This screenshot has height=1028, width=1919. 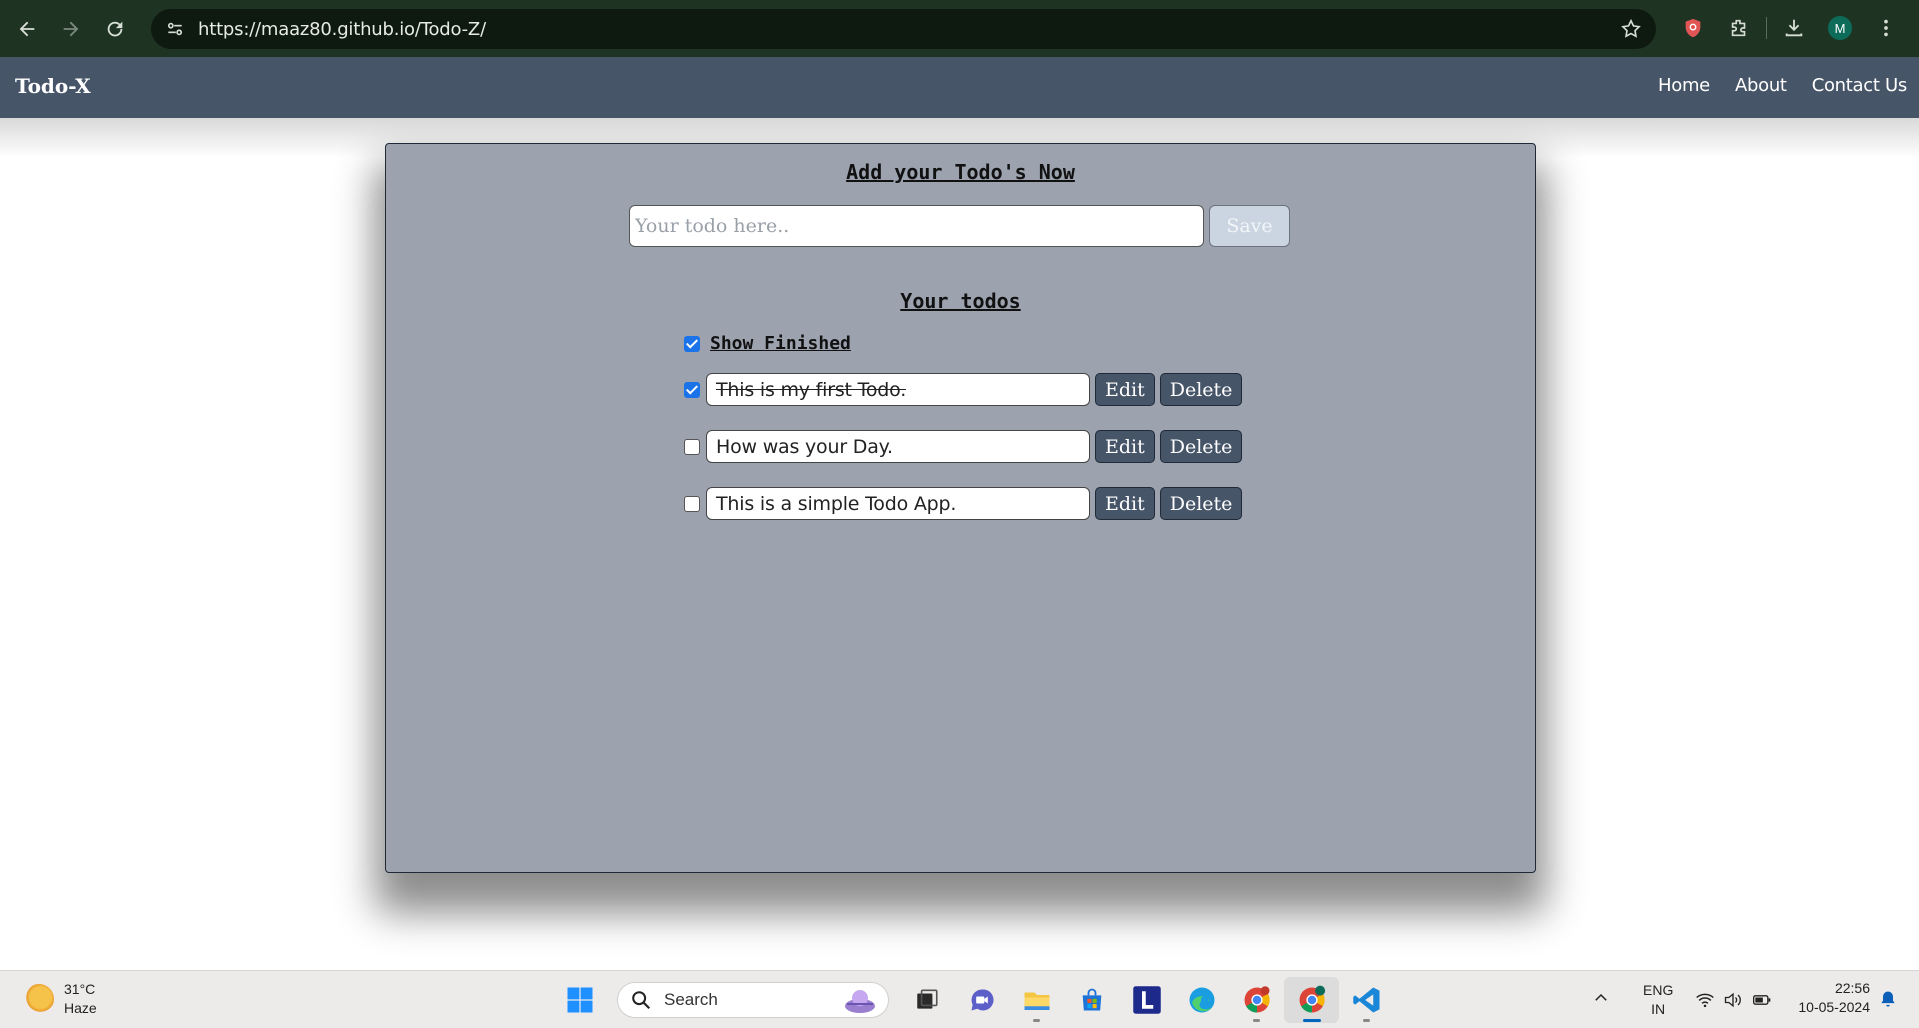 What do you see at coordinates (1888, 999) in the screenshot?
I see `notification-bell-icon` at bounding box center [1888, 999].